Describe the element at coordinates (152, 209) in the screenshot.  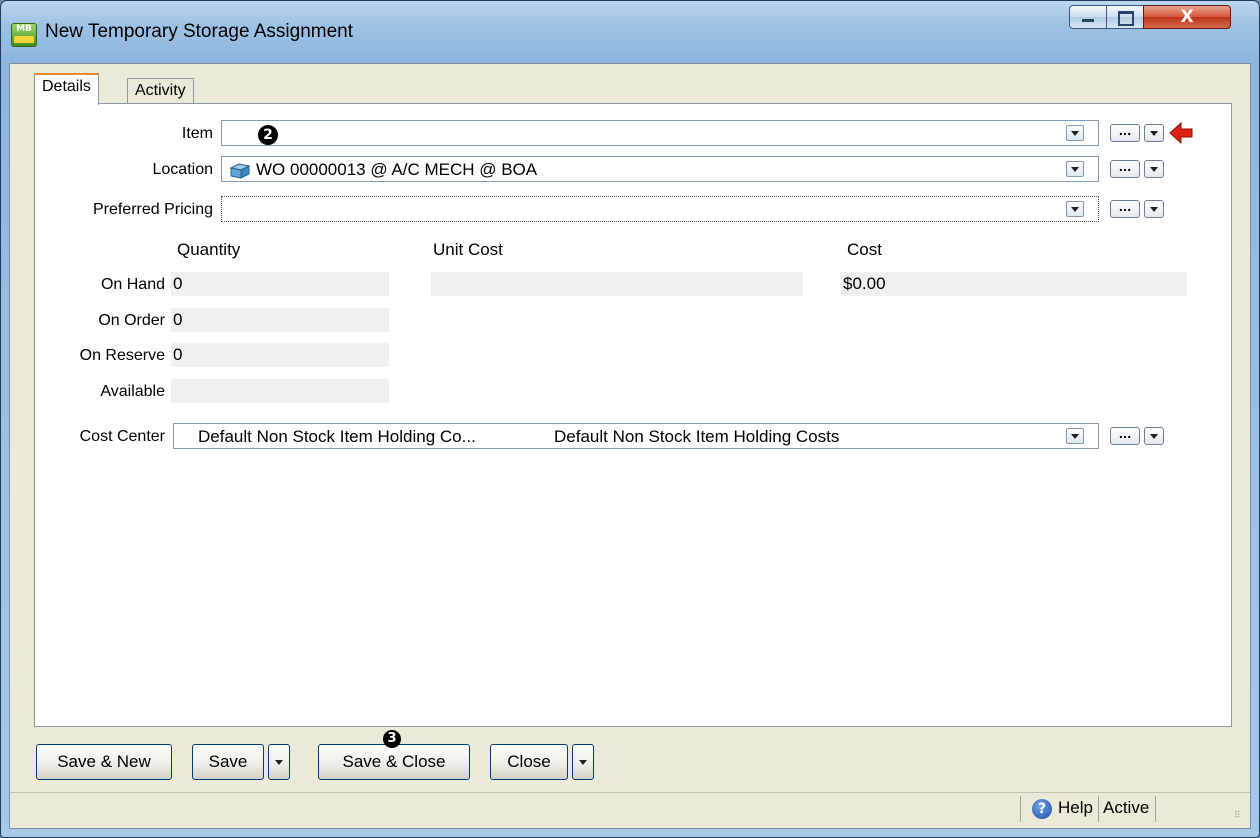
I see `preferred-pricing-label: Preferred Pricing` at that location.